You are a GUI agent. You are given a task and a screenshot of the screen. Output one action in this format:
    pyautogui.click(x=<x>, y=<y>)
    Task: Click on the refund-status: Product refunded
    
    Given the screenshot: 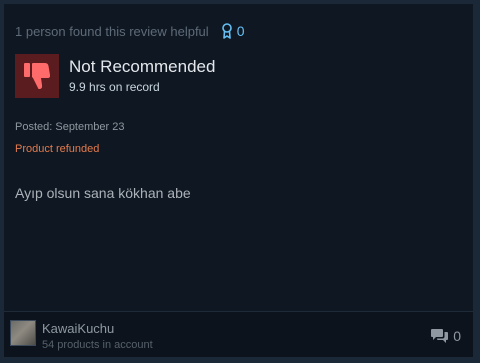 What is the action you would take?
    pyautogui.click(x=57, y=149)
    